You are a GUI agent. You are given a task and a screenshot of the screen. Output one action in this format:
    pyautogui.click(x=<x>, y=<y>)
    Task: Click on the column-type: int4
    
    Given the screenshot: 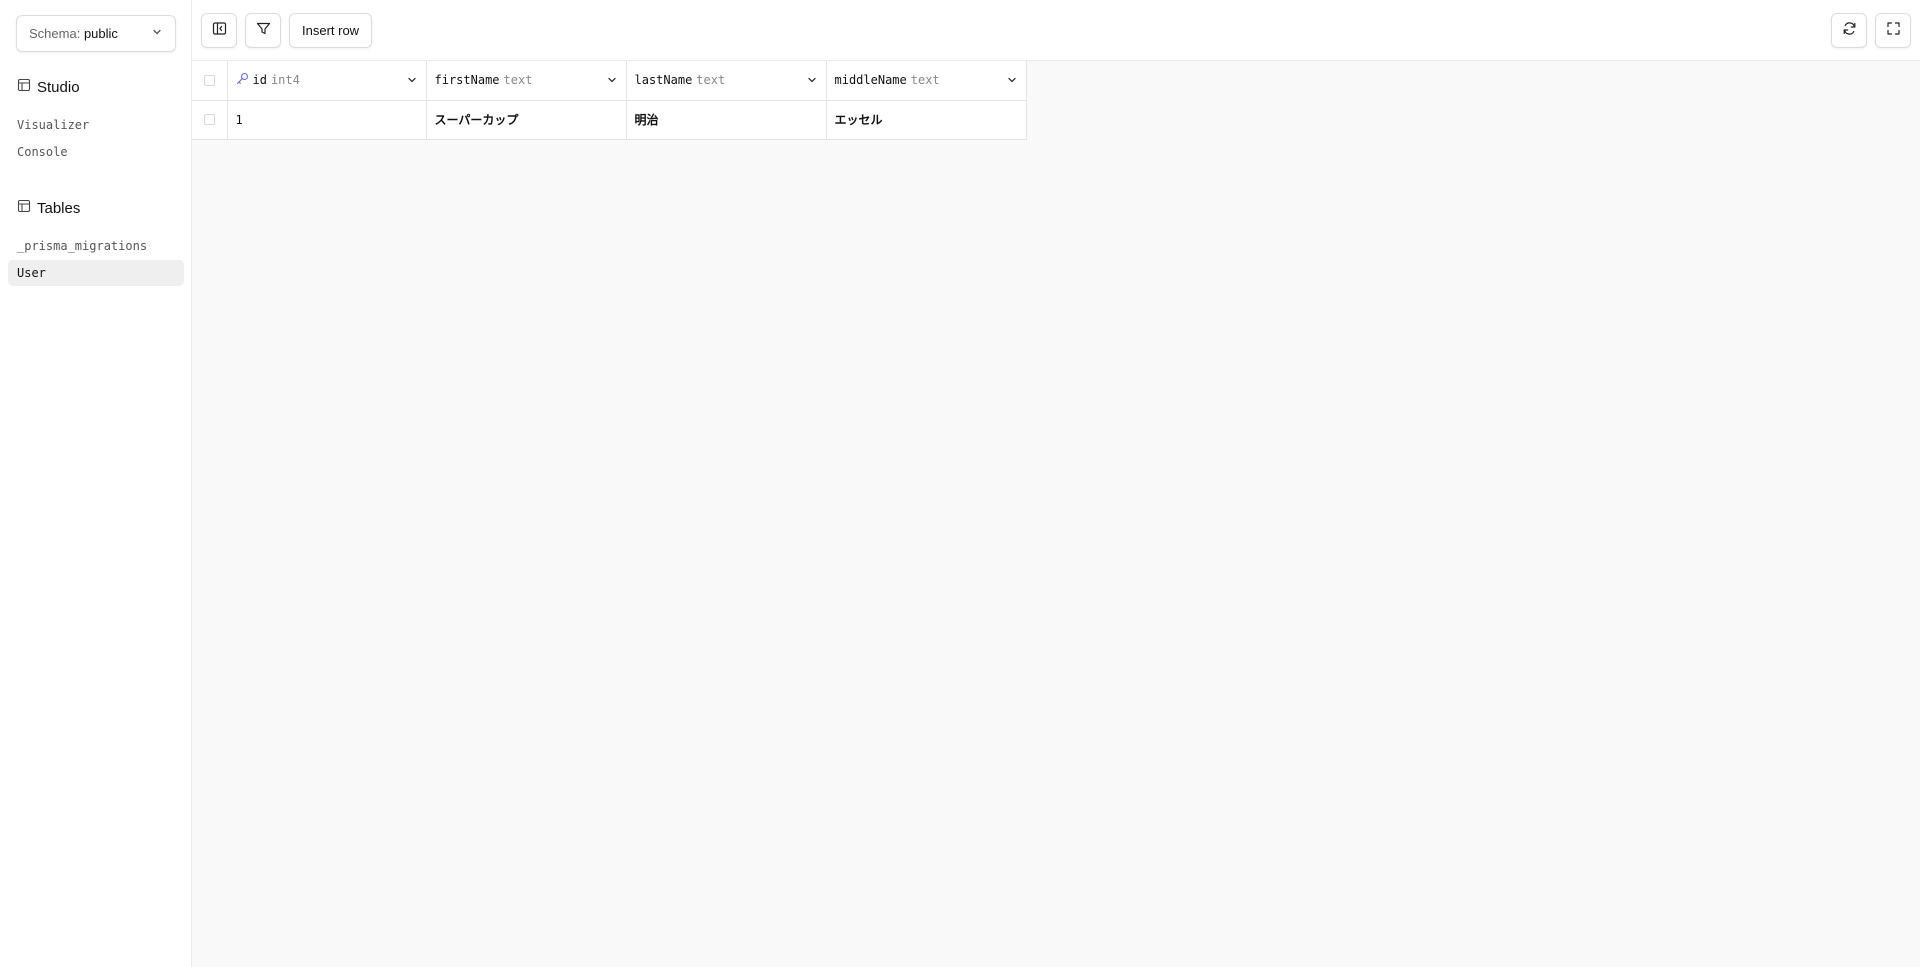 What is the action you would take?
    pyautogui.click(x=285, y=80)
    